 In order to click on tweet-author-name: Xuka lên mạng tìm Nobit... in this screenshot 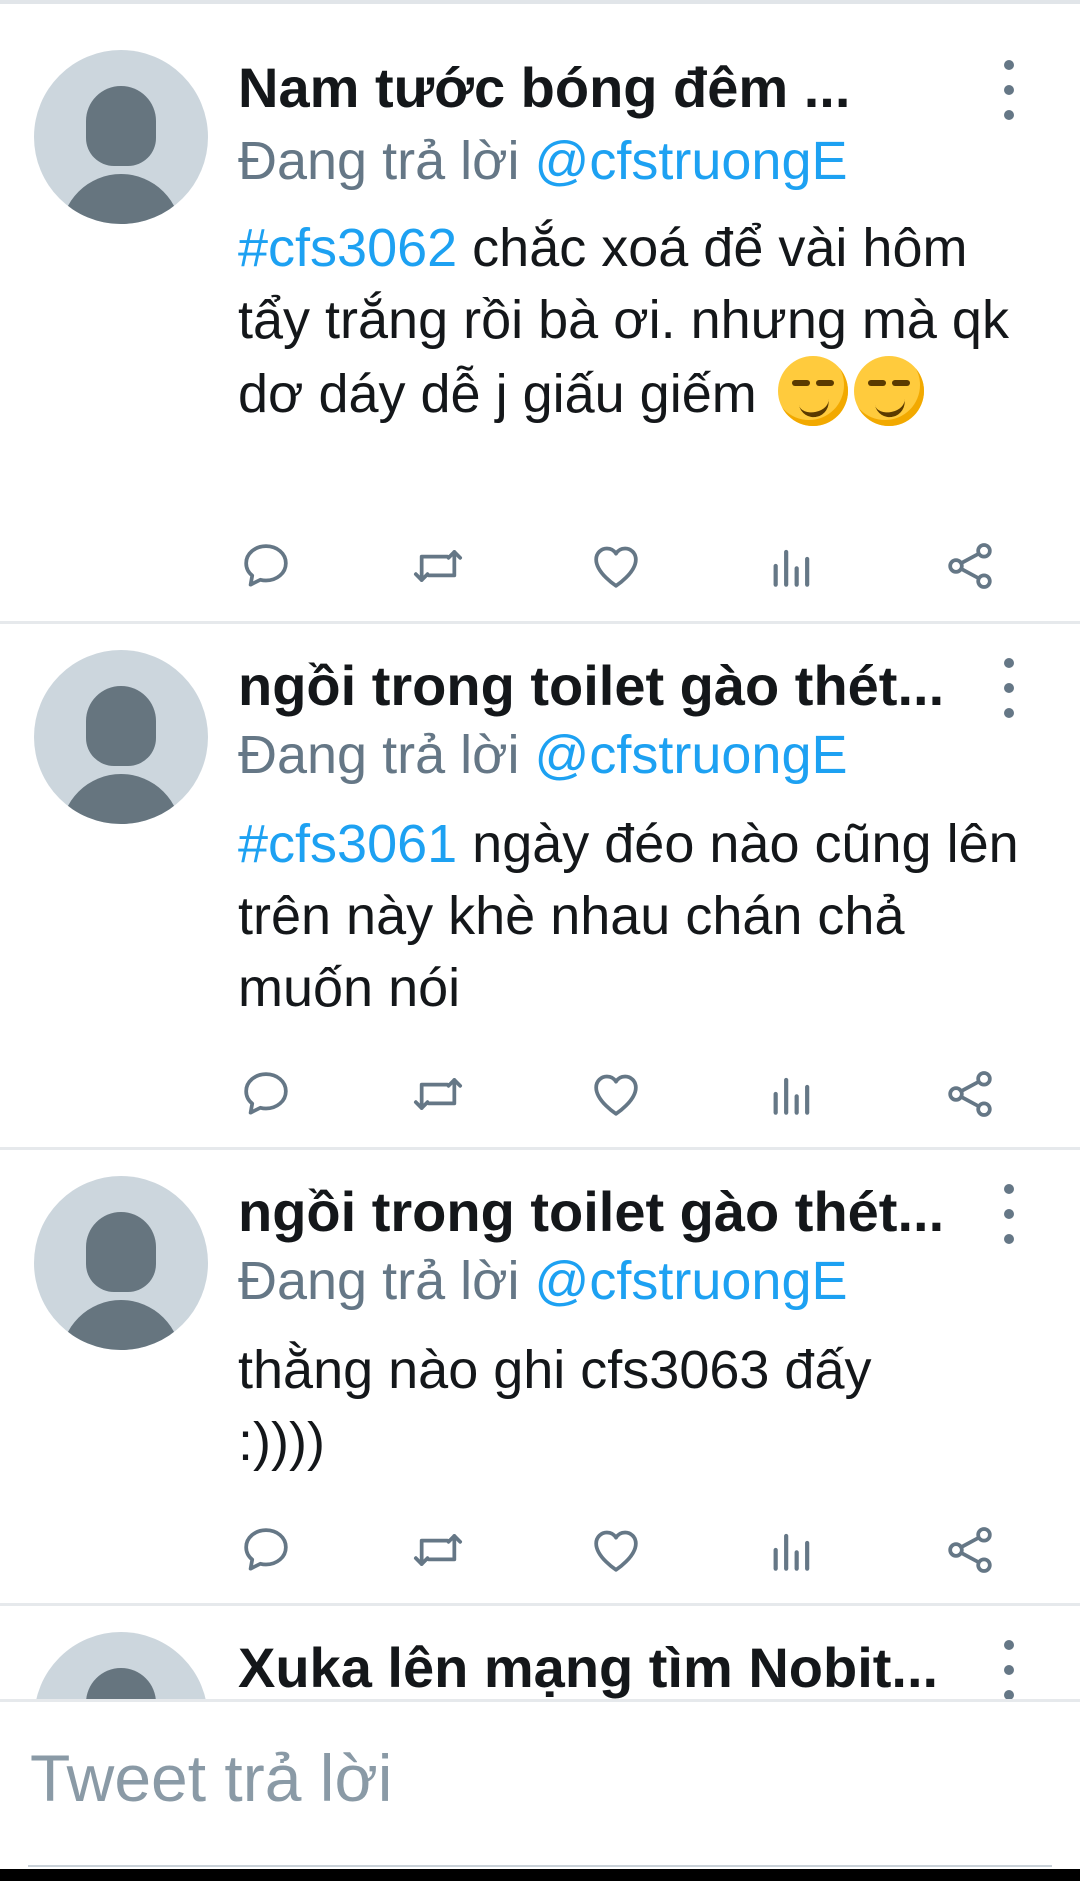, I will do `click(608, 1668)`.